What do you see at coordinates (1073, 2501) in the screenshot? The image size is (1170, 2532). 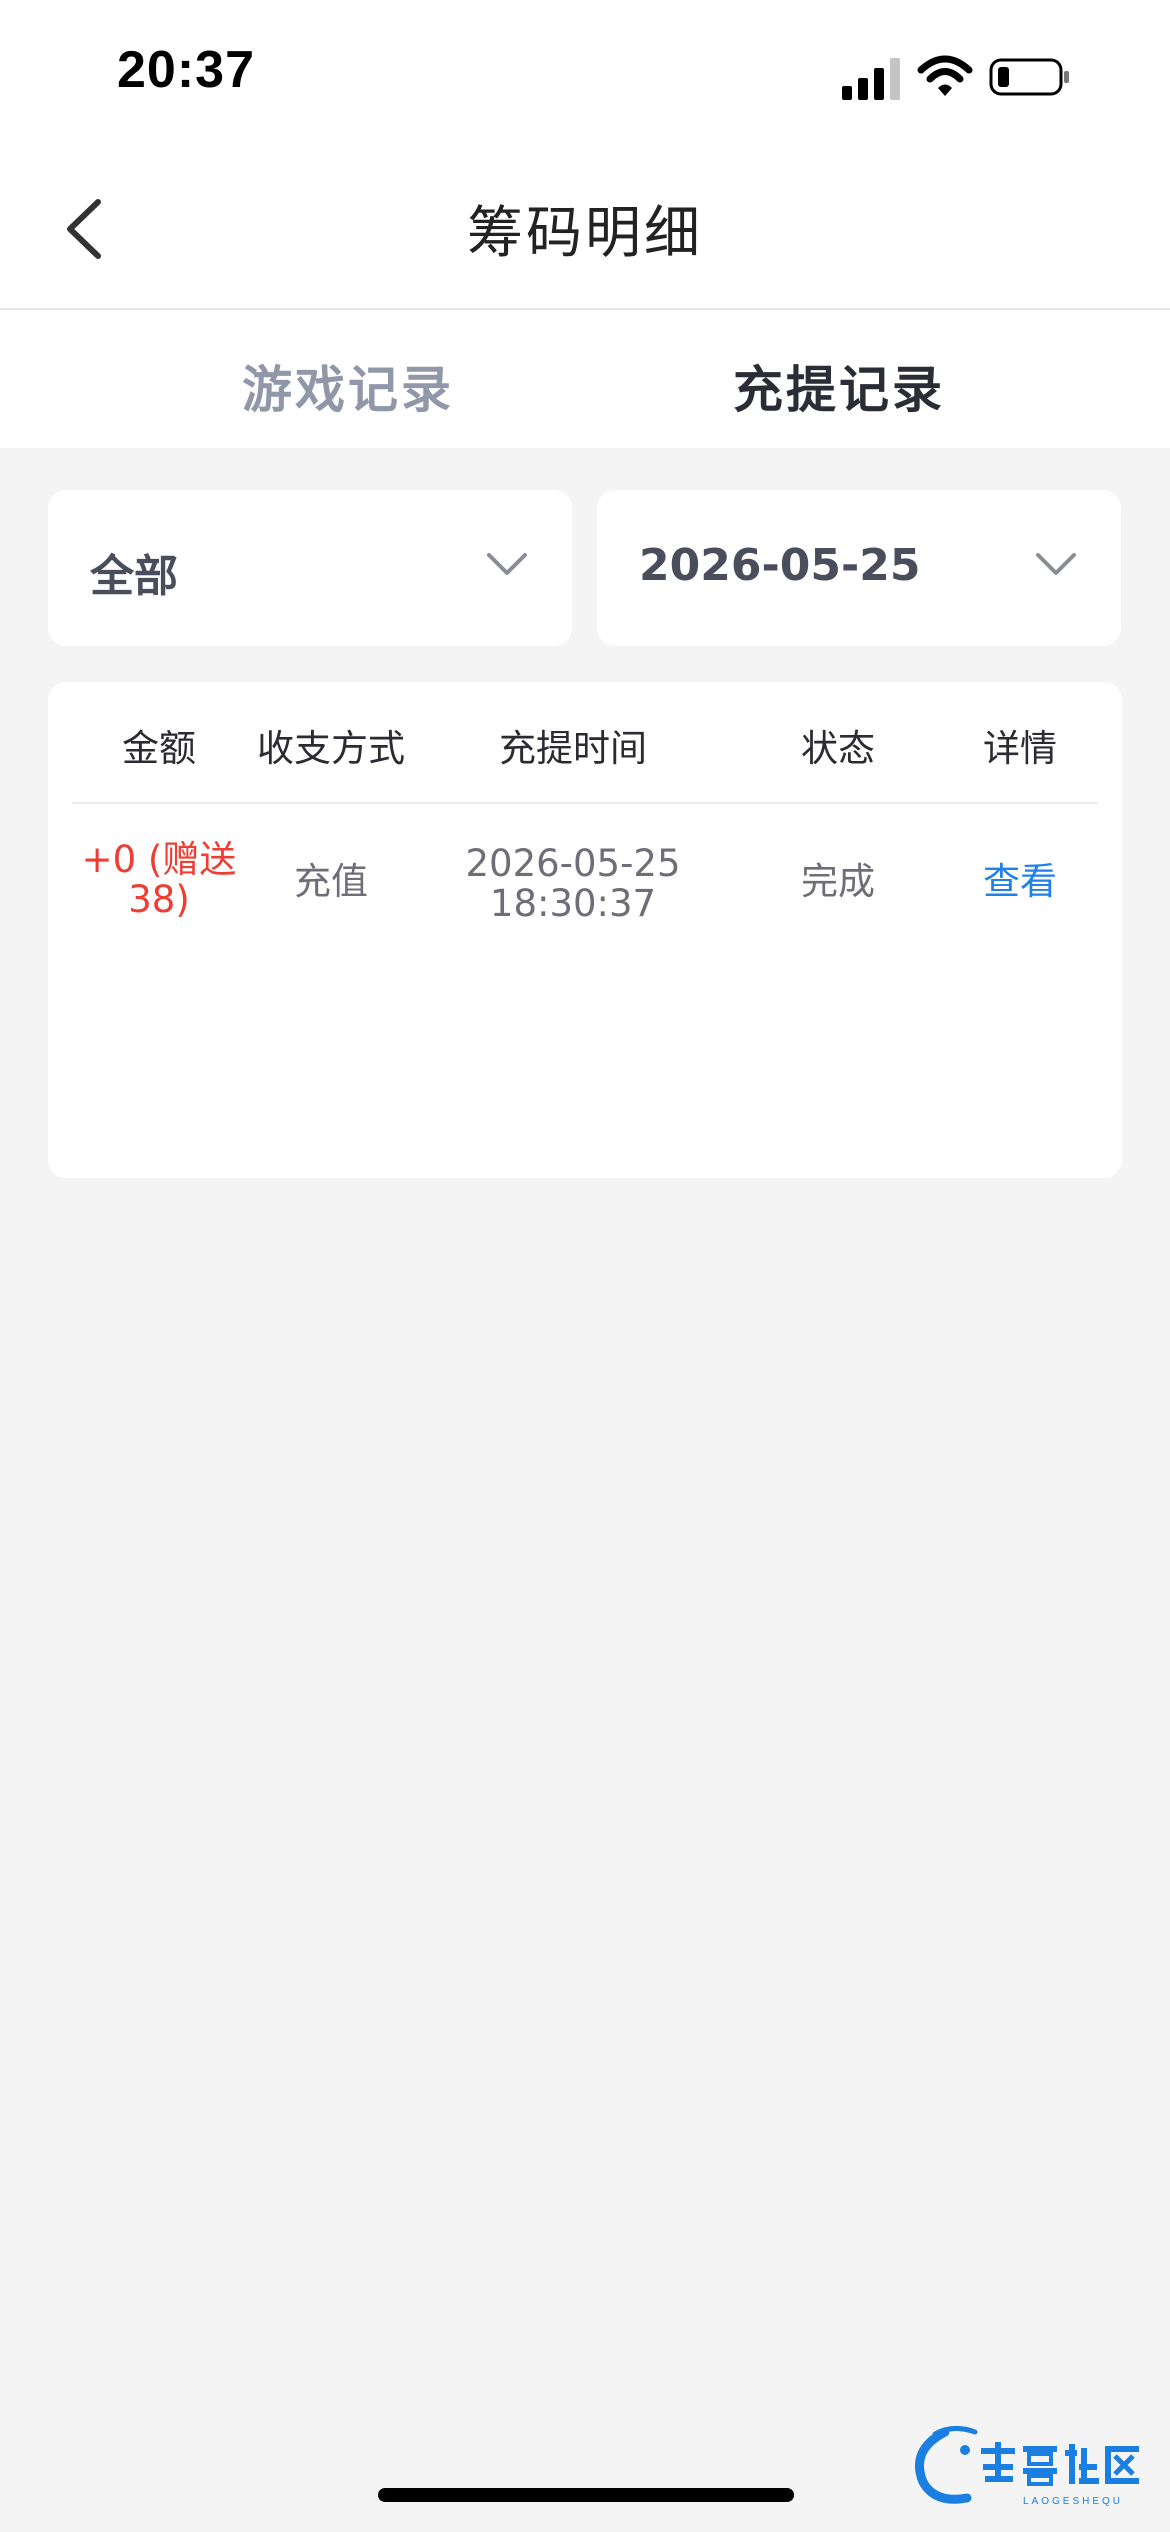 I see `svg-text: LAOGESHEQU` at bounding box center [1073, 2501].